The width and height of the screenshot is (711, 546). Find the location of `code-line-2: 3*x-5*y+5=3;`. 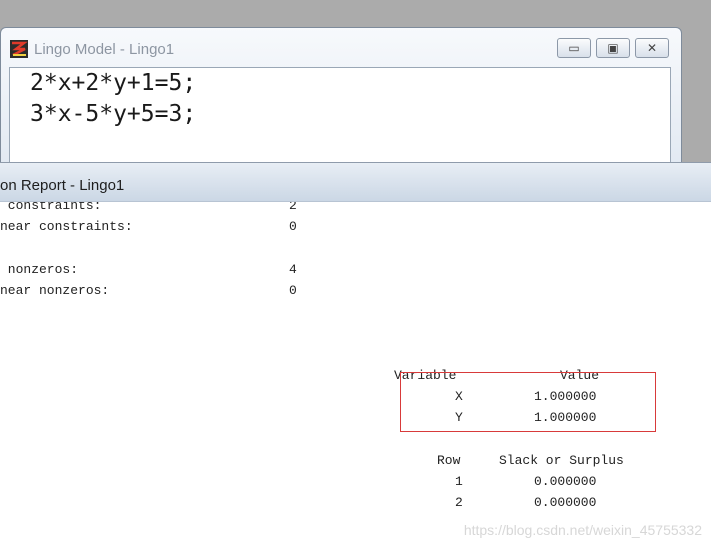

code-line-2: 3*x-5*y+5=3; is located at coordinates (113, 114).